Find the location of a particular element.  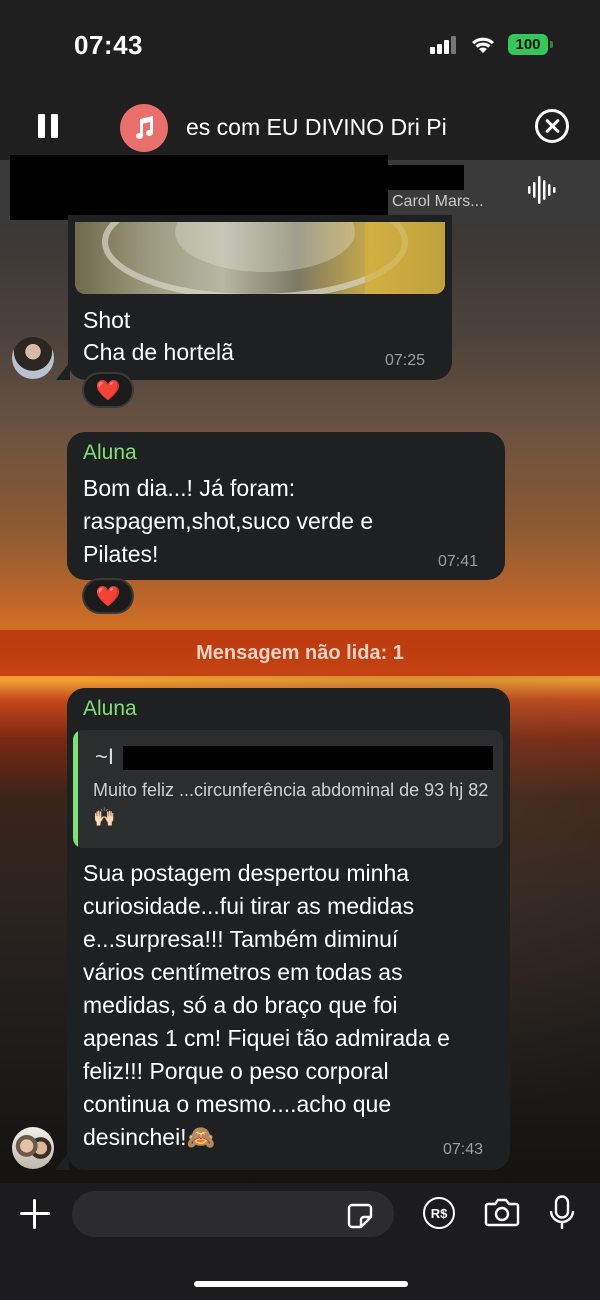

message-text: Shot is located at coordinates (107, 320).